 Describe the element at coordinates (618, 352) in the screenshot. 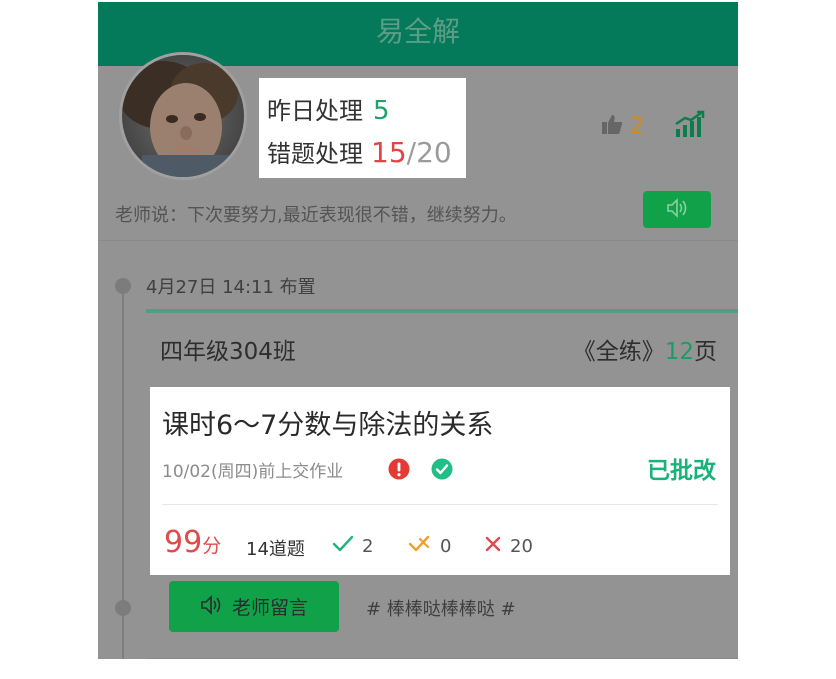

I see `book-name: 《全练》` at that location.